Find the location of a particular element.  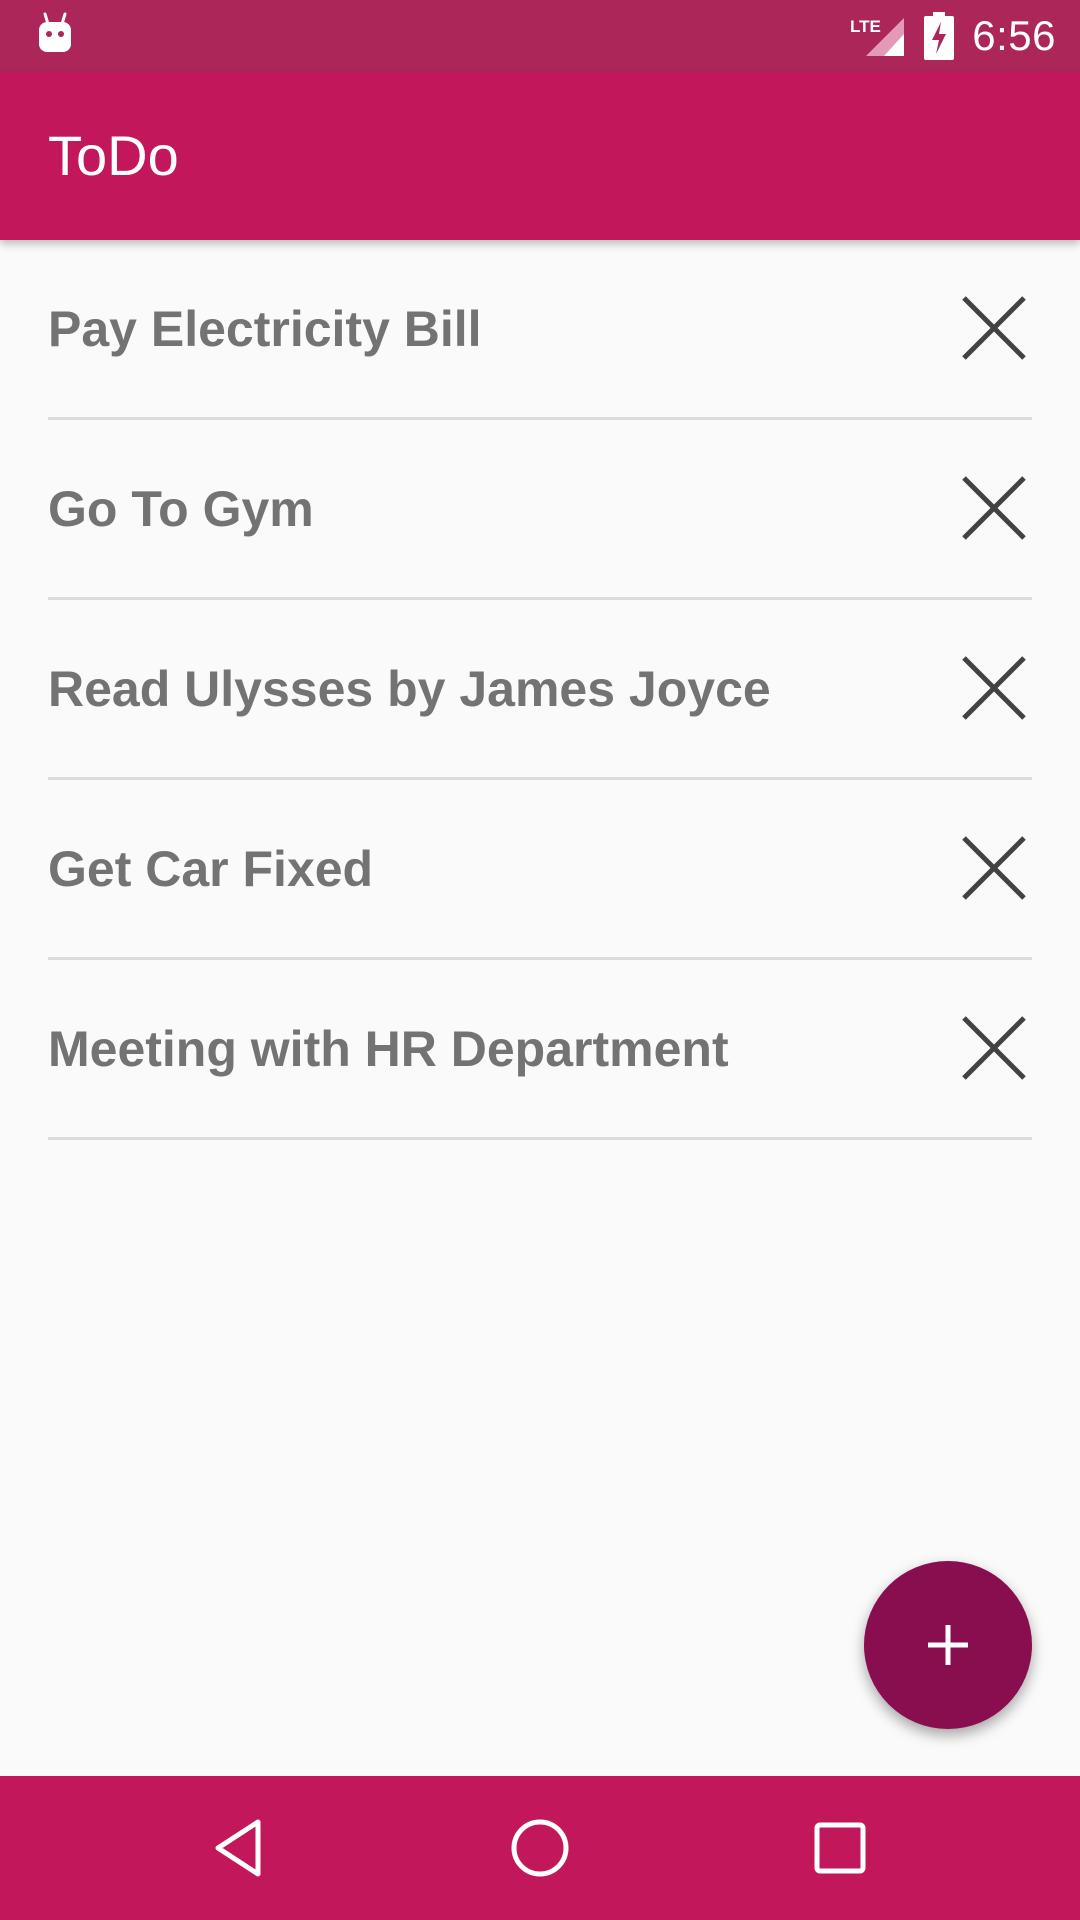

todo-text: Pay Electricity Bill is located at coordinates (265, 329).